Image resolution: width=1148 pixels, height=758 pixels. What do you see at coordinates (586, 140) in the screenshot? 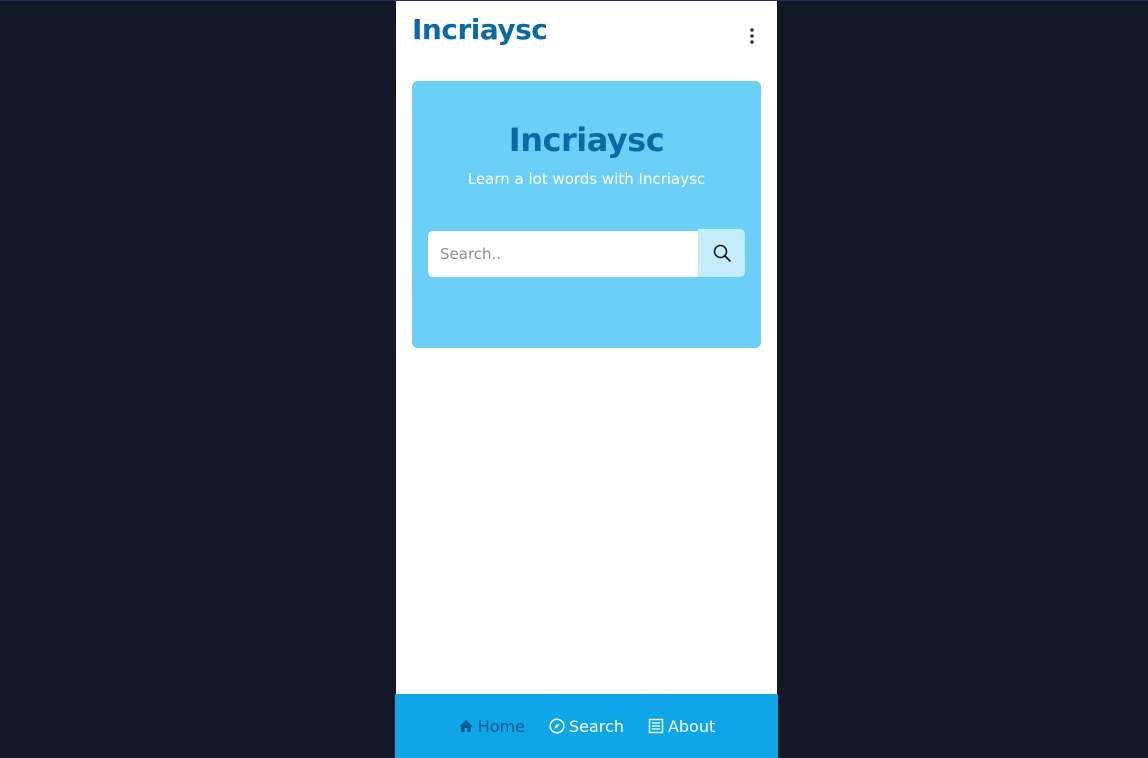
I see `hero-title: Incriaysc` at bounding box center [586, 140].